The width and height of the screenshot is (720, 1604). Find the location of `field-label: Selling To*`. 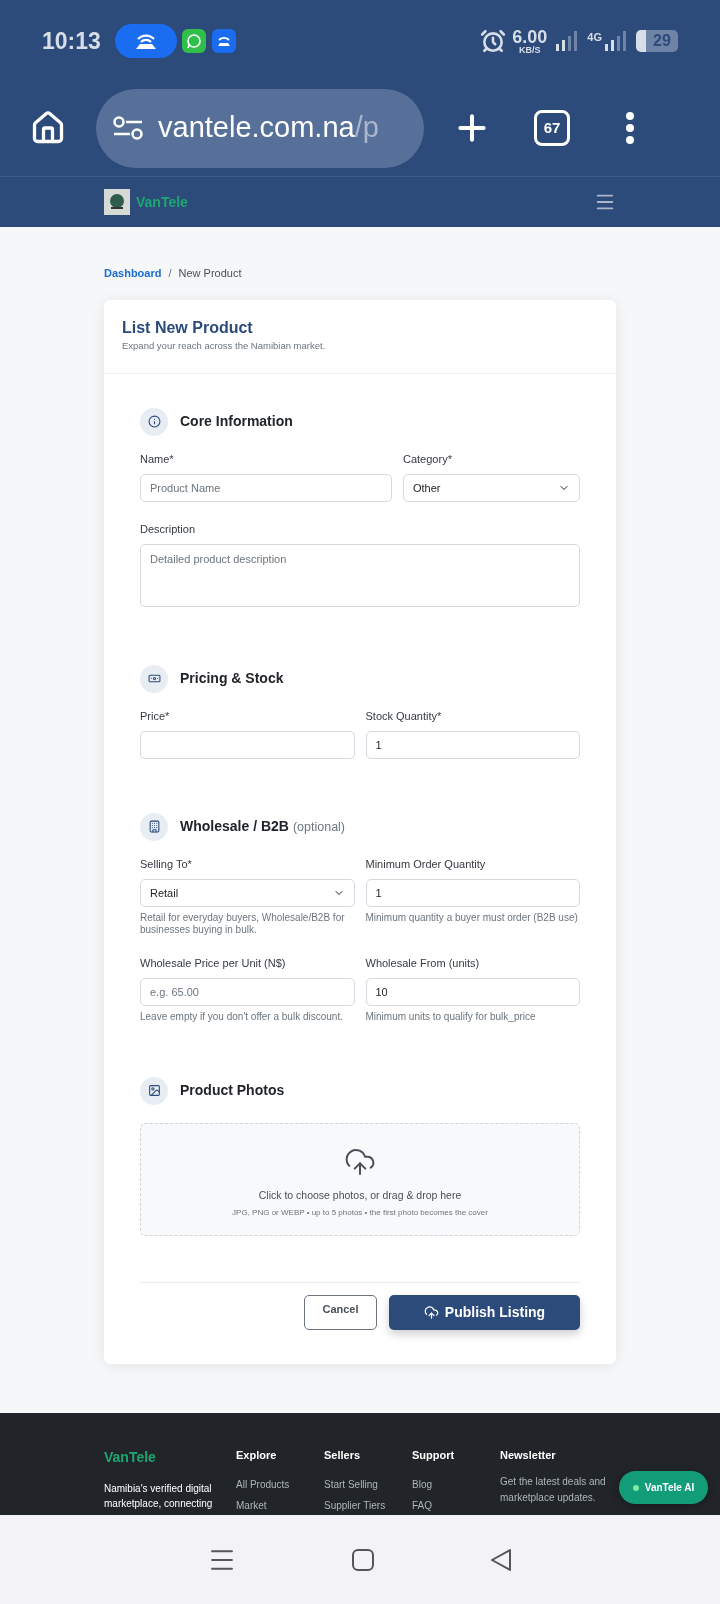

field-label: Selling To* is located at coordinates (166, 863).